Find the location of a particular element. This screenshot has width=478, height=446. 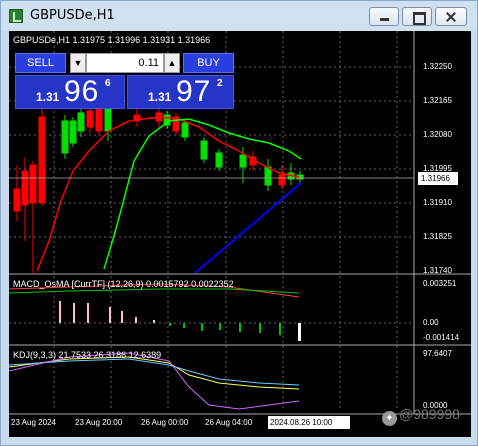

watermark-text: @989998 is located at coordinates (429, 414).